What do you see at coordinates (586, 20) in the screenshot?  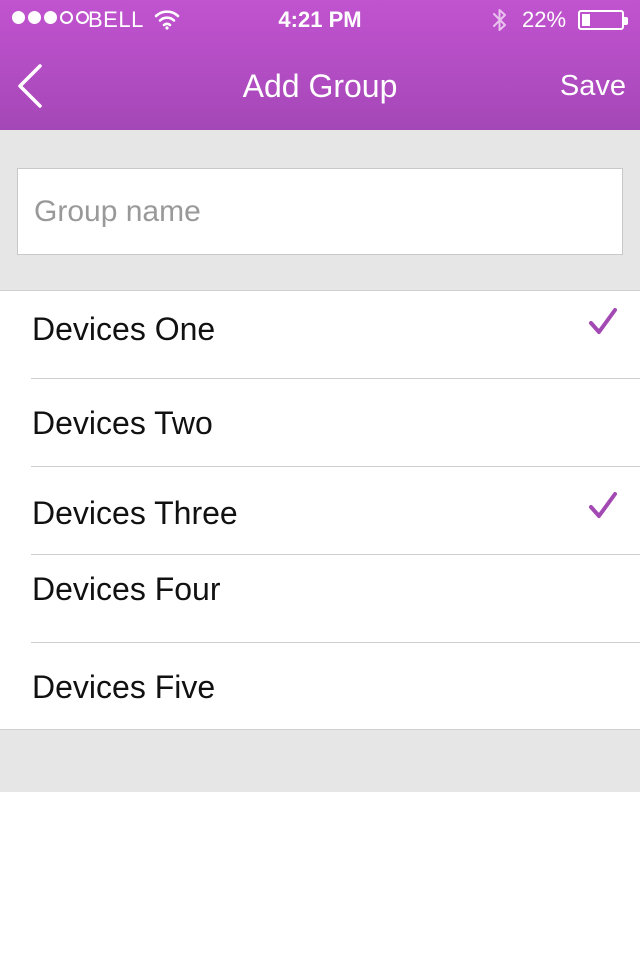 I see `battery-fill` at bounding box center [586, 20].